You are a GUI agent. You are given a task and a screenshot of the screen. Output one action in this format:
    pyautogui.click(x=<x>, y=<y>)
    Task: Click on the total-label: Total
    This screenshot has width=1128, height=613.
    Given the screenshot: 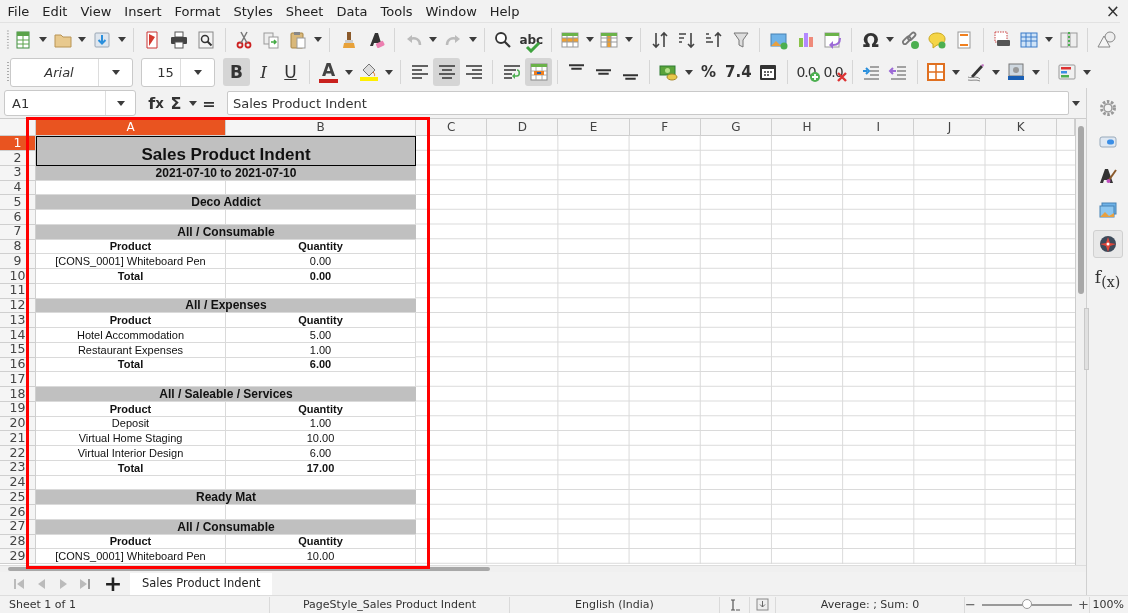 What is the action you would take?
    pyautogui.click(x=131, y=276)
    